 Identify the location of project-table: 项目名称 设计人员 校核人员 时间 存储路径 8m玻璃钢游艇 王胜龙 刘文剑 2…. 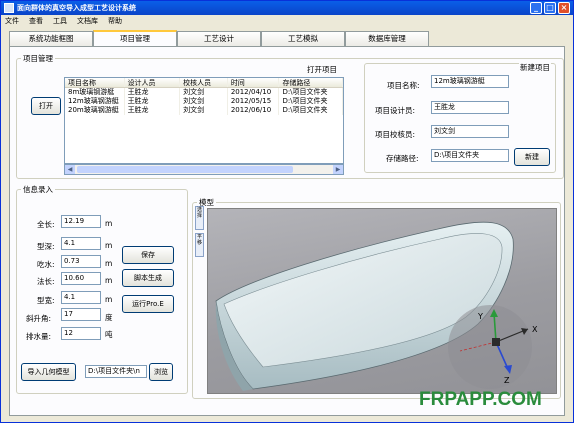
(204, 120).